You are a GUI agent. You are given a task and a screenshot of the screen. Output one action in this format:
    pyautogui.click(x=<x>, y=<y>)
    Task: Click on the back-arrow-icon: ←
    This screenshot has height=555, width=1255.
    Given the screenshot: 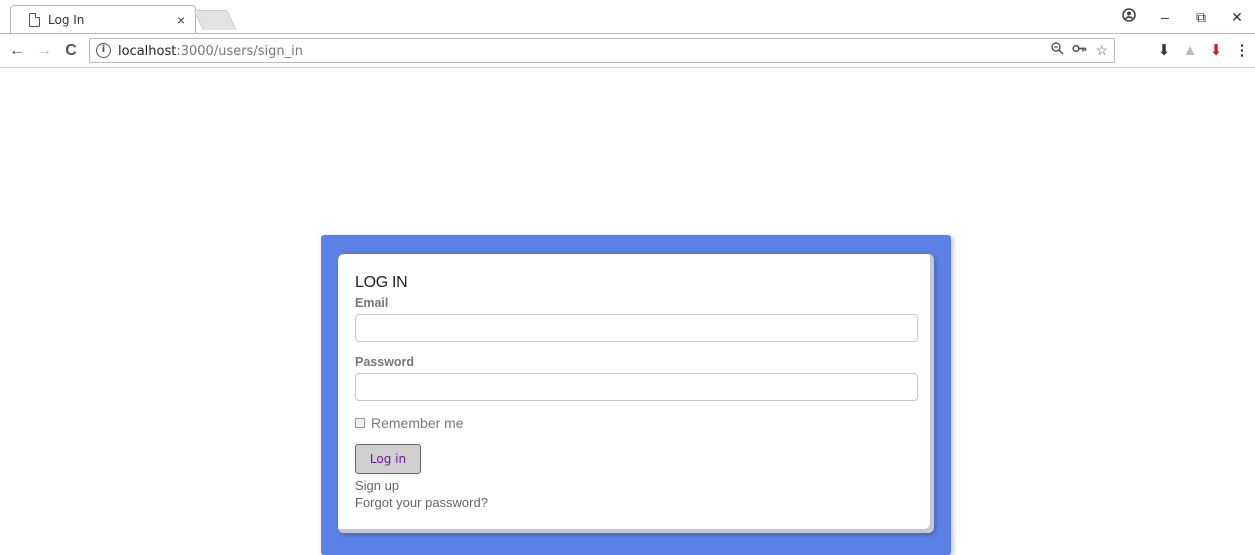 What is the action you would take?
    pyautogui.click(x=17, y=51)
    